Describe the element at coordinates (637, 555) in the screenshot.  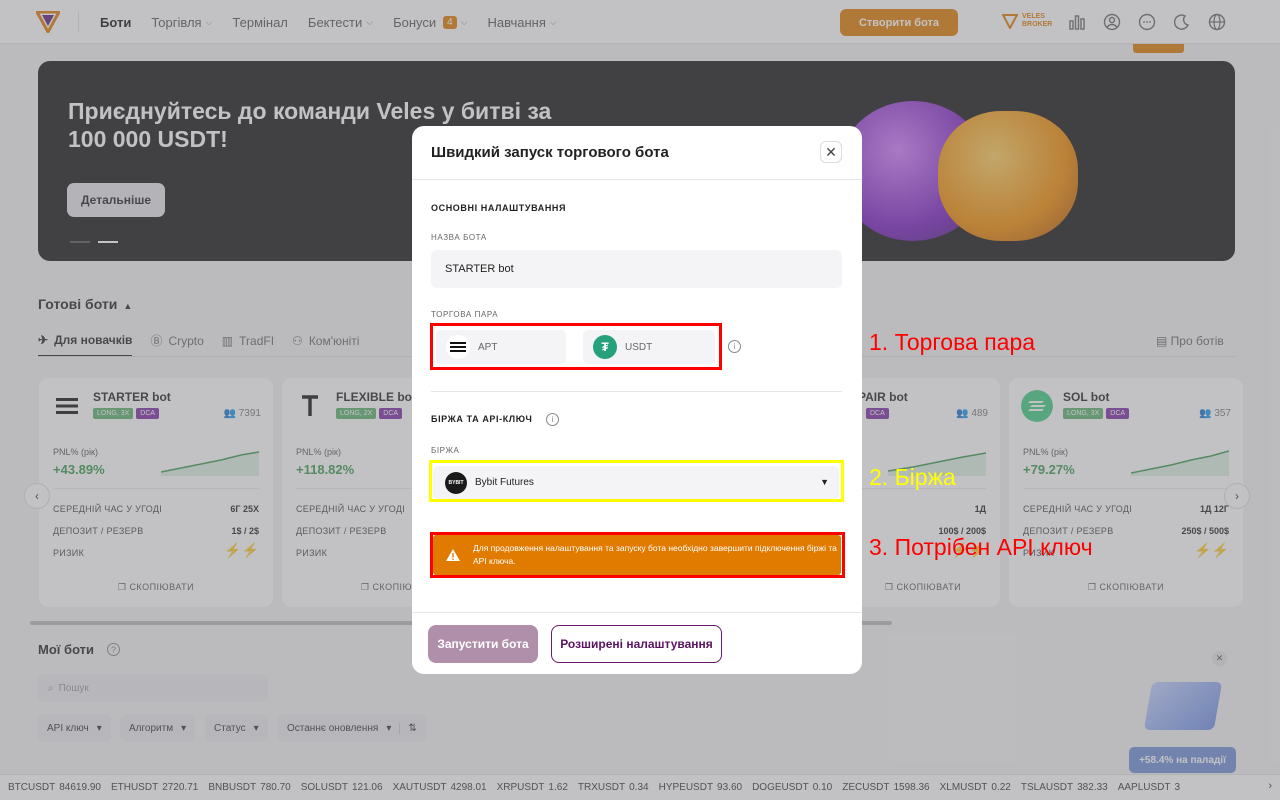
I see `highlight-api-warning` at that location.